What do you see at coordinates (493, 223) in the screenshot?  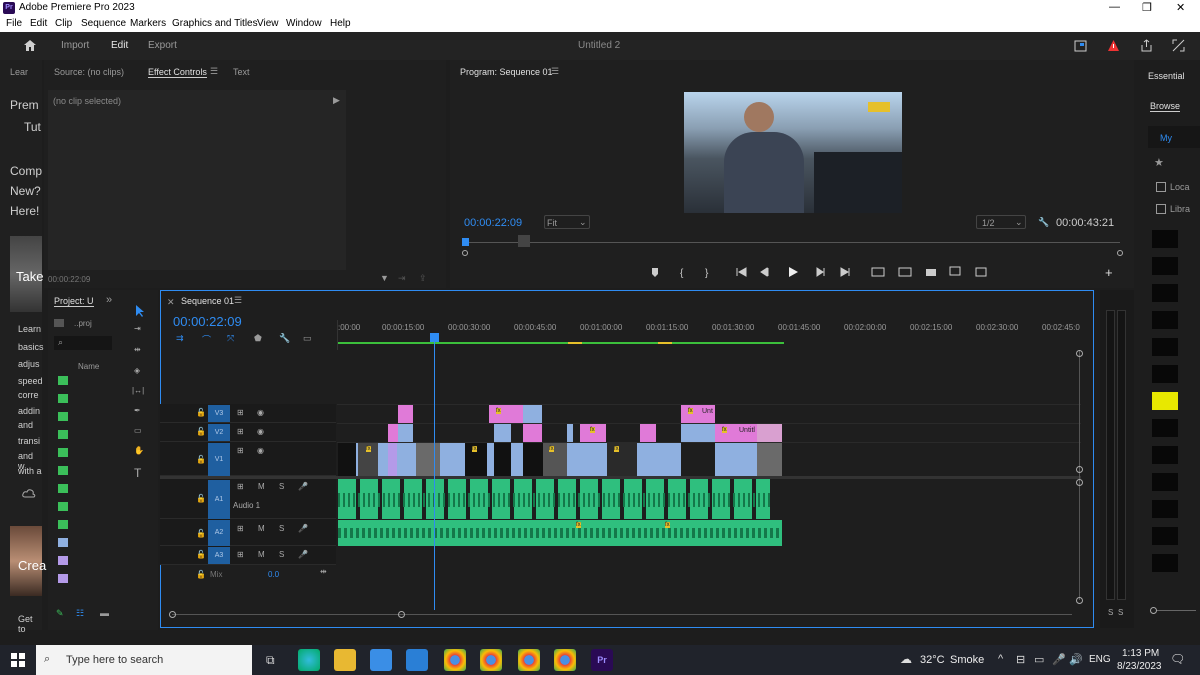 I see `program-timecode: 00:00:22:09` at bounding box center [493, 223].